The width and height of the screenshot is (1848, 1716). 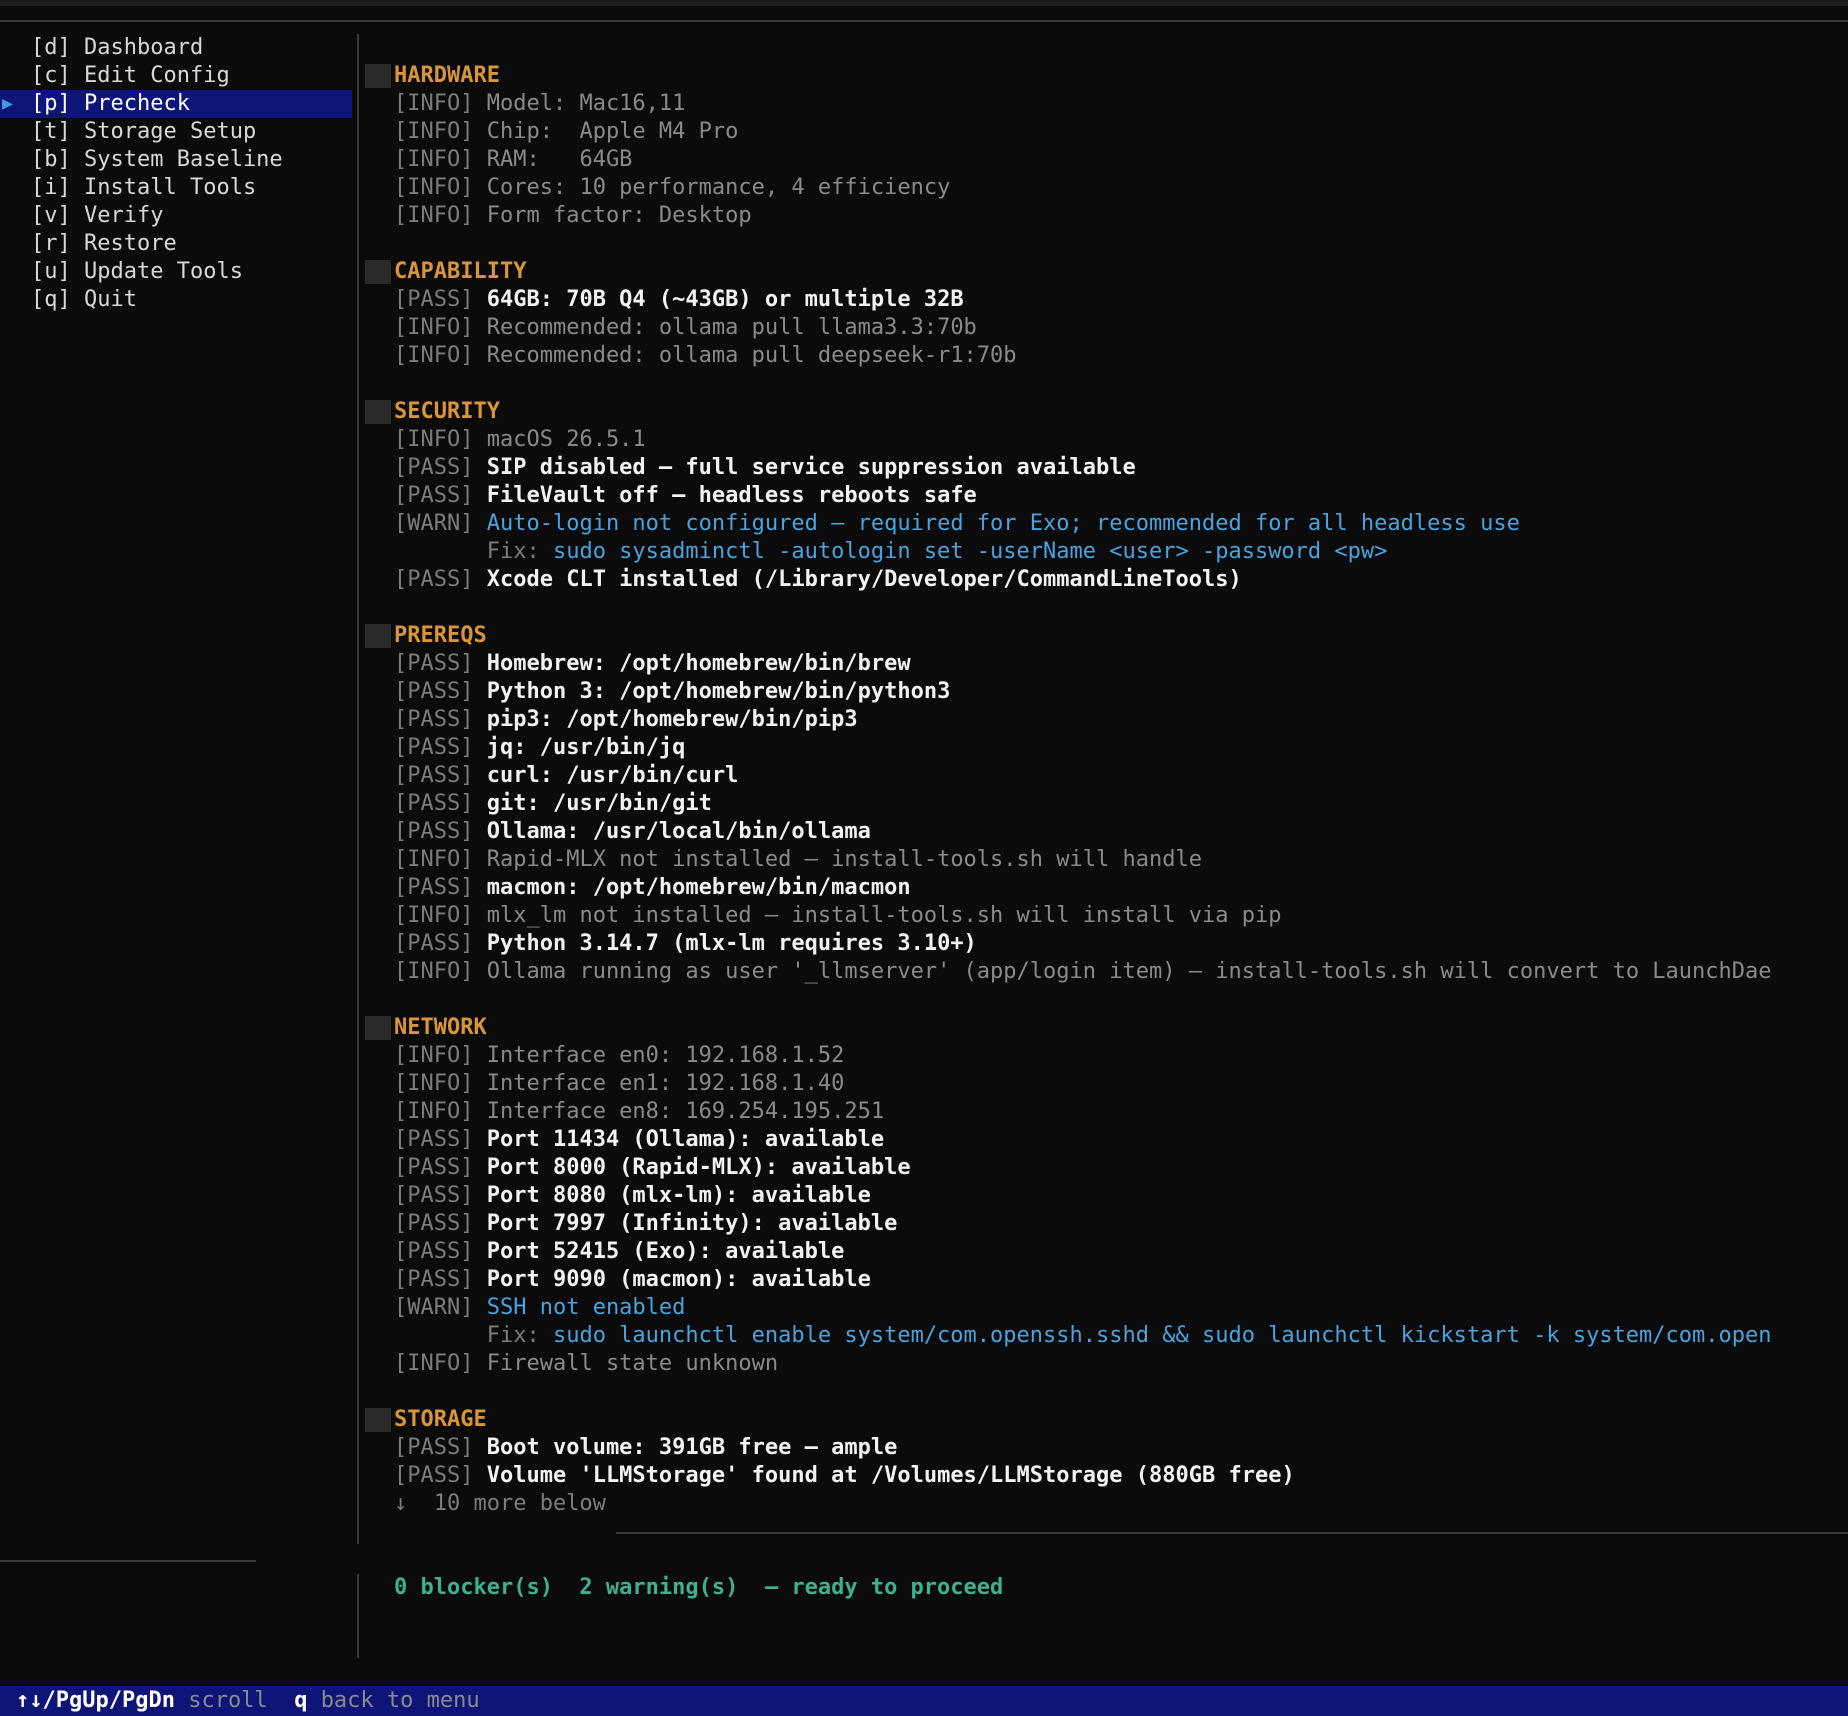 I want to click on check-text: Ollama: /usr/local/bin/ollama, so click(x=678, y=831).